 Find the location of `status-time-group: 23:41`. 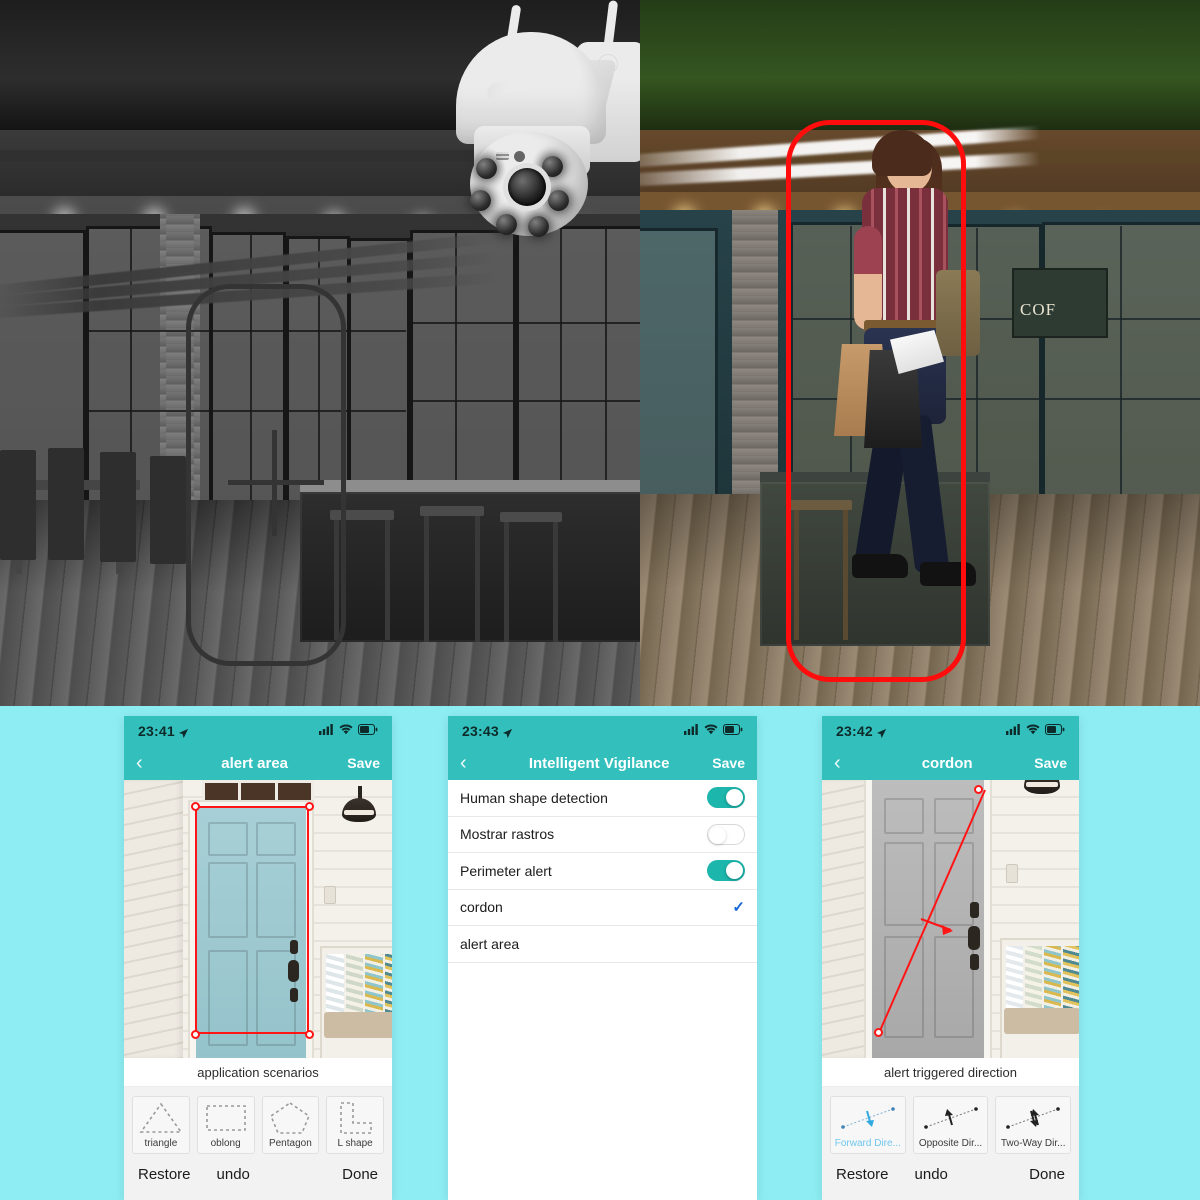

status-time-group: 23:41 is located at coordinates (163, 731).